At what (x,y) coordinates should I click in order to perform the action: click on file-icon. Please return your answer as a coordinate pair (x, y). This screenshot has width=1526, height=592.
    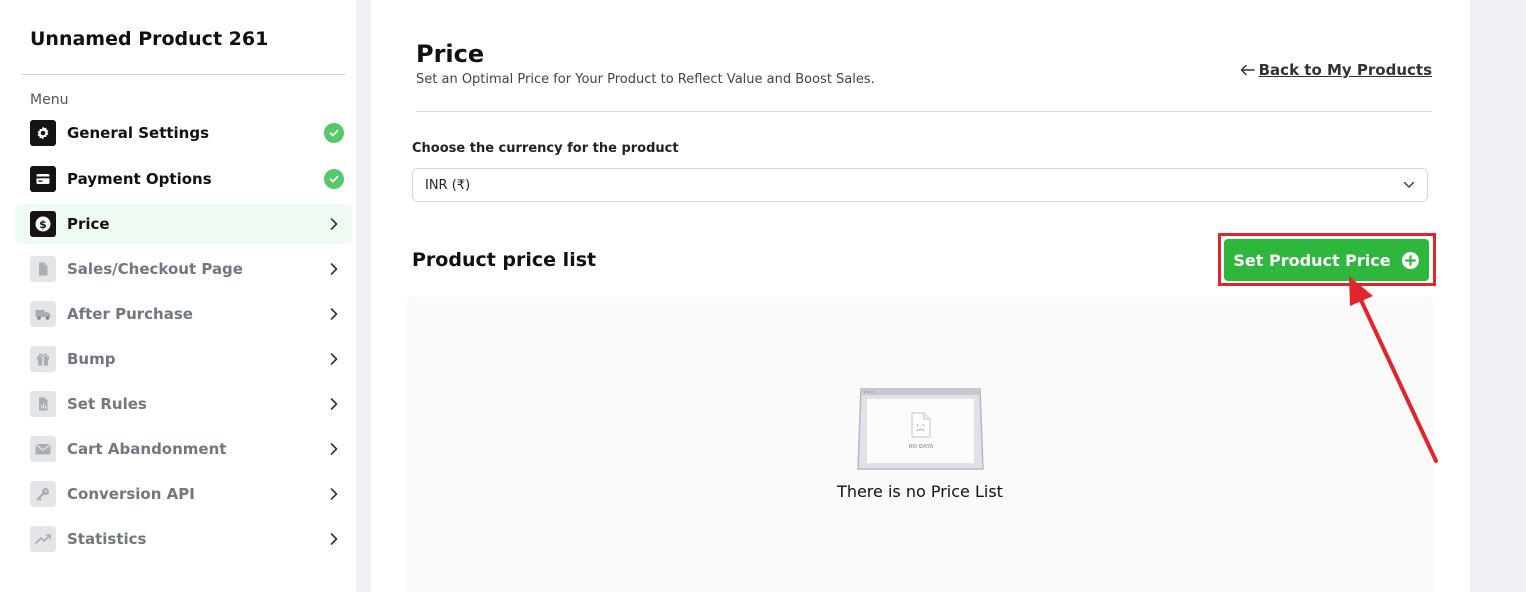
    Looking at the image, I should click on (43, 269).